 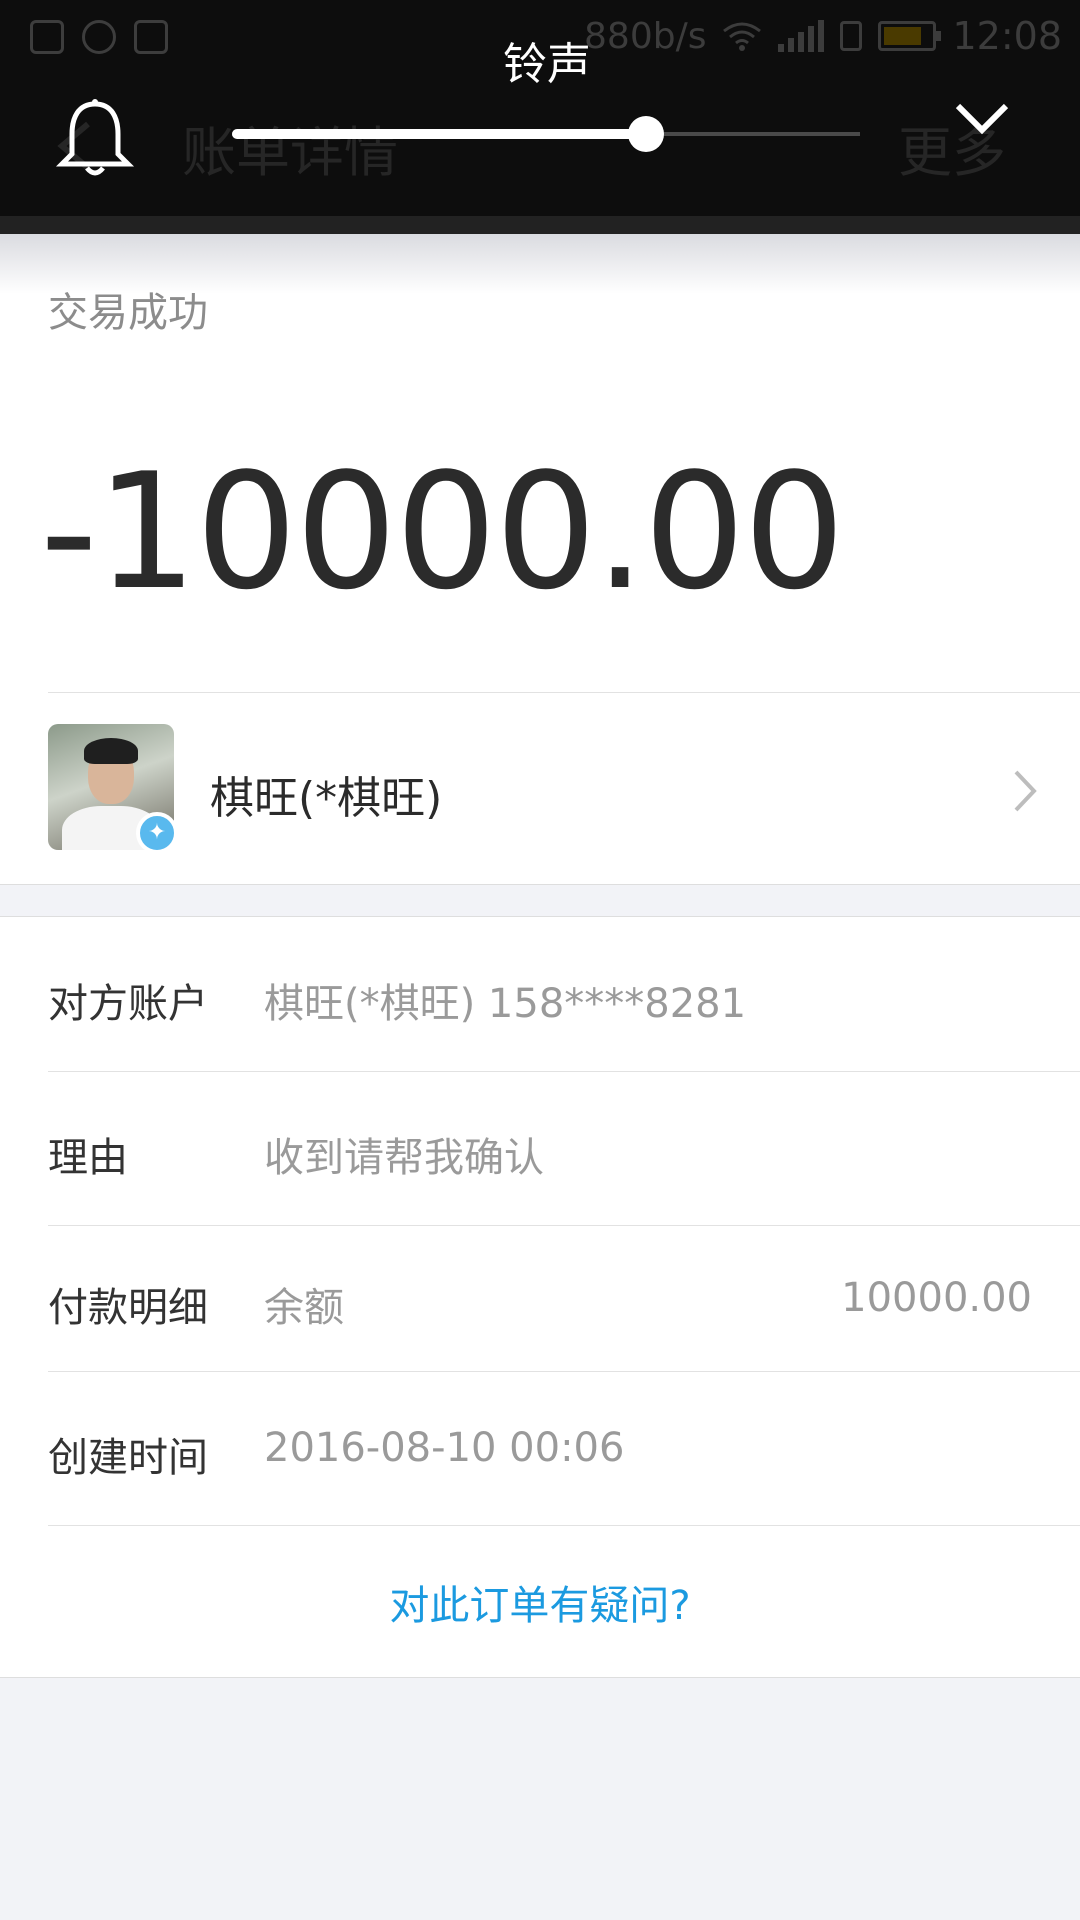 I want to click on transaction-status: 交易成功, so click(x=128, y=313).